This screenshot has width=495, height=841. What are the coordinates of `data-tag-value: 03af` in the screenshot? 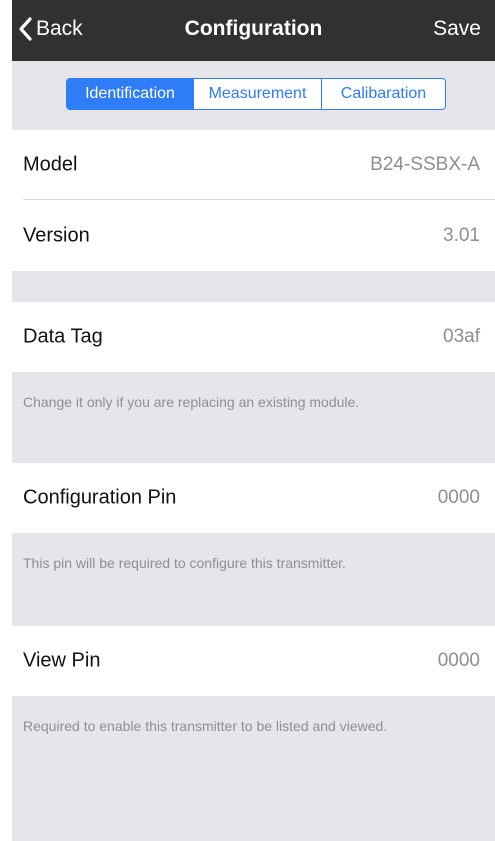 It's located at (461, 336).